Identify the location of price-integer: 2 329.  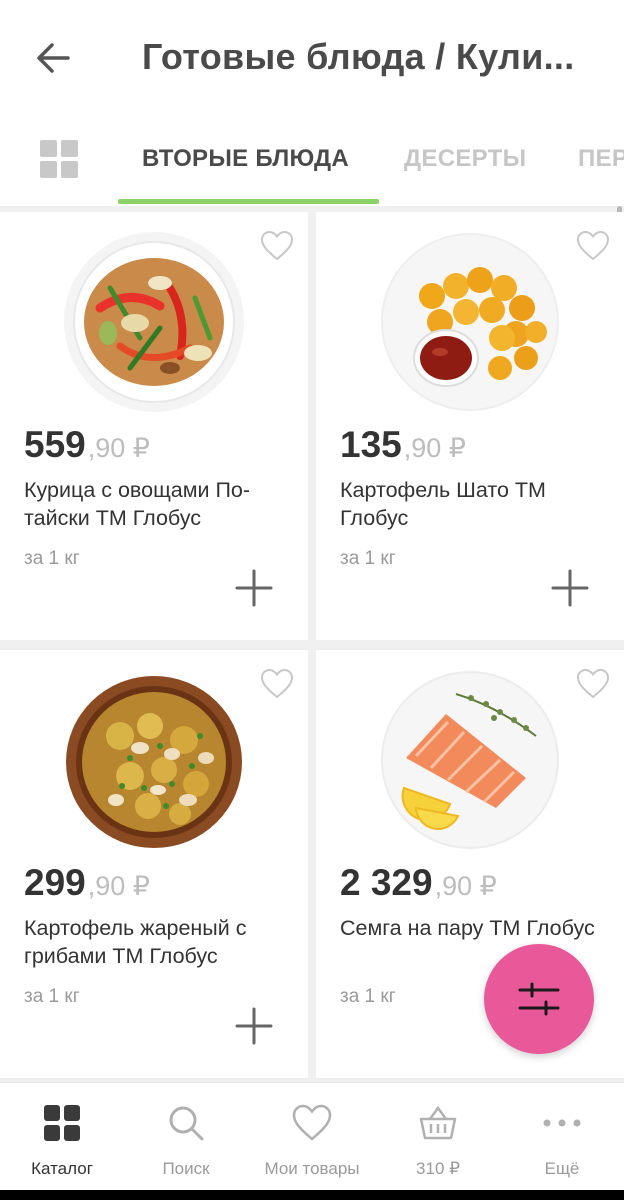
(386, 882).